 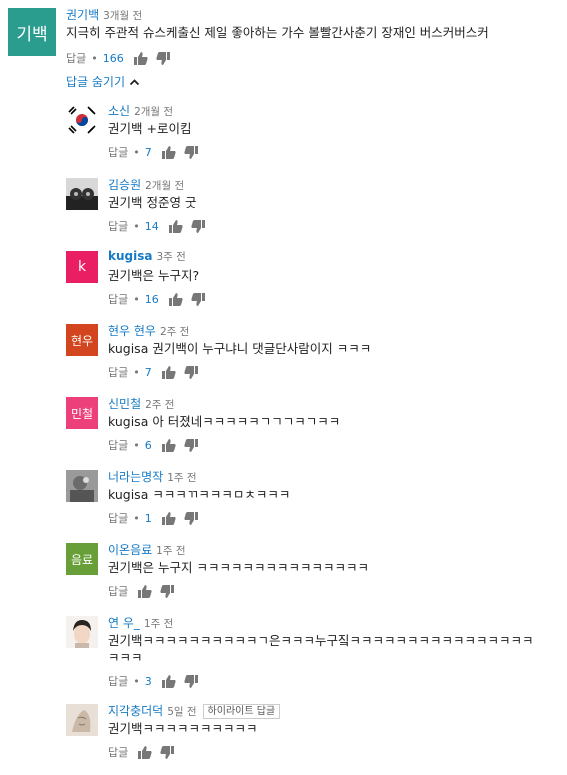 I want to click on avatar: k, so click(x=82, y=267).